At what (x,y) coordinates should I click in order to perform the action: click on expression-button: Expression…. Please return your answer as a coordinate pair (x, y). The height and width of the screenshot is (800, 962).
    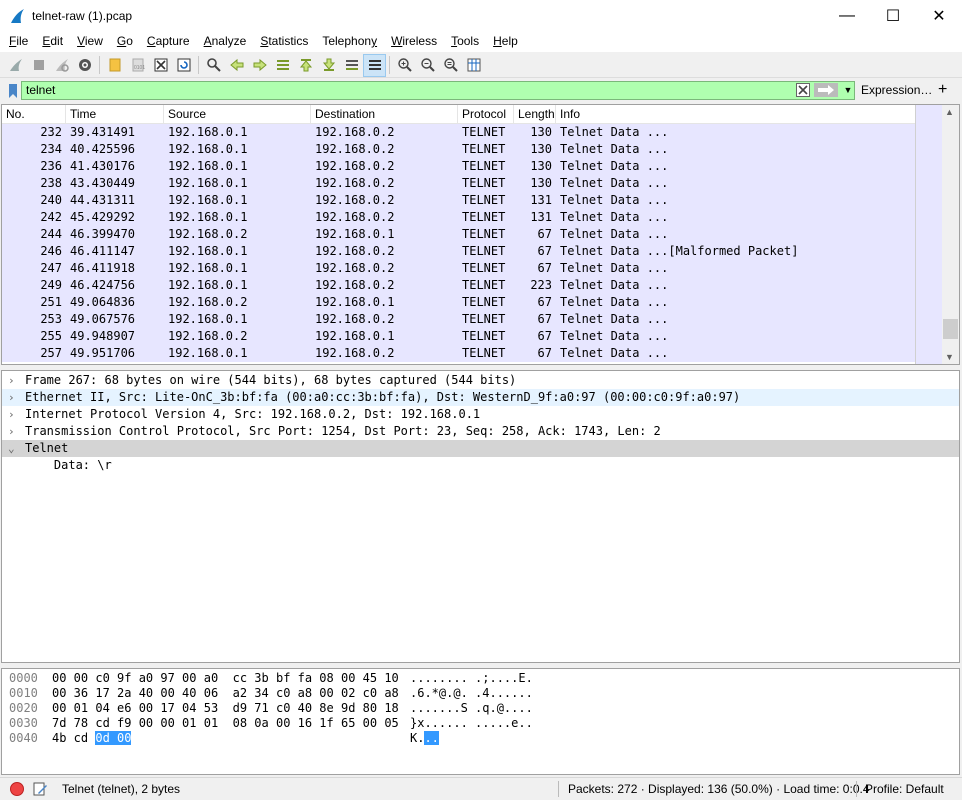
    Looking at the image, I should click on (896, 90).